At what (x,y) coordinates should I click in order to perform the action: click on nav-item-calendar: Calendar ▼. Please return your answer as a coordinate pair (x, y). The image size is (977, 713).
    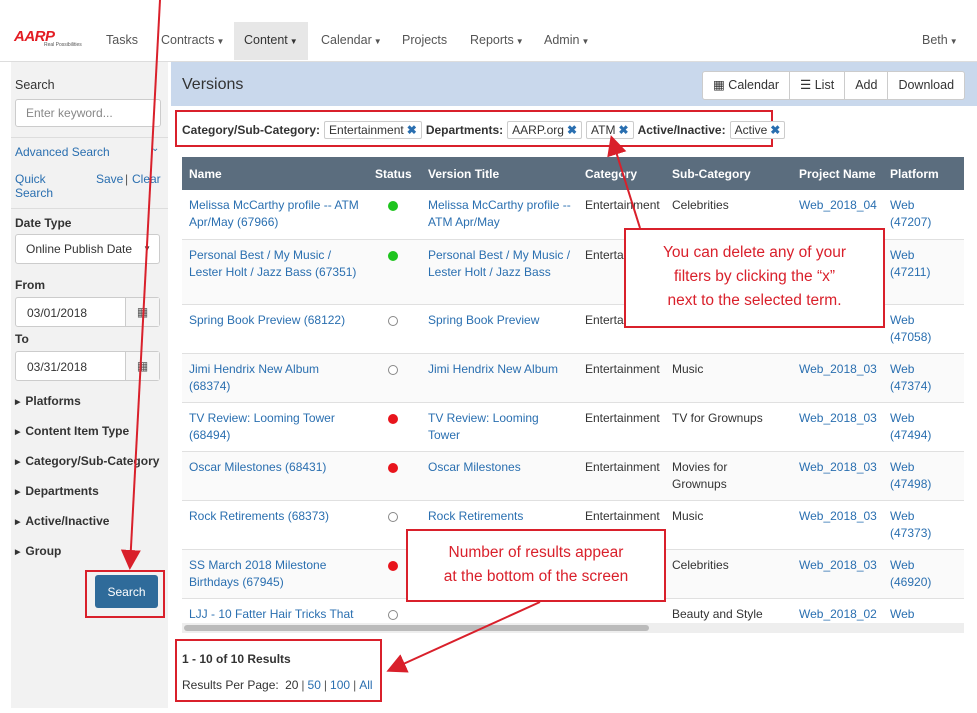
    Looking at the image, I should click on (351, 41).